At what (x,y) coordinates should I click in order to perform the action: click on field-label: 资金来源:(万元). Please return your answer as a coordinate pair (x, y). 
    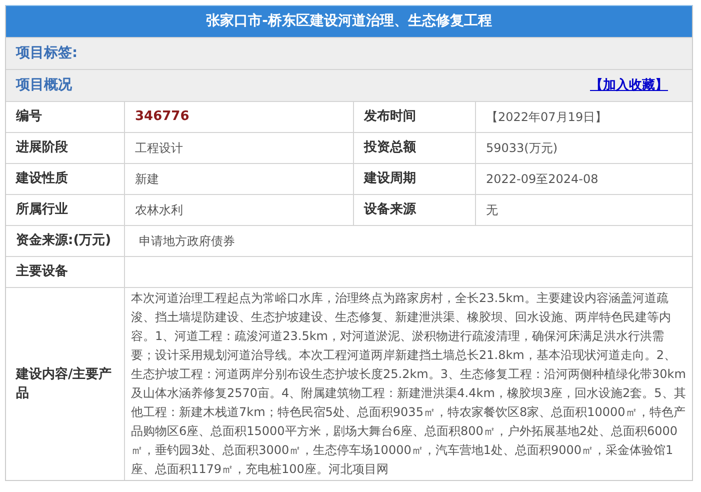
    Looking at the image, I should click on (64, 241).